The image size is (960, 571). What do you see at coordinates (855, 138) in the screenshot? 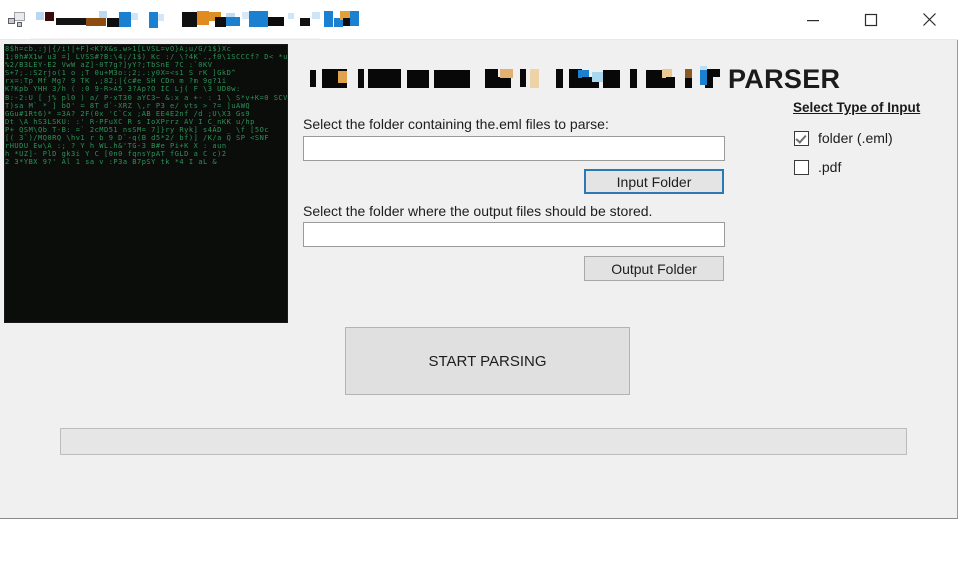
I see `checkbox-label-folder-eml: folder (.eml)` at bounding box center [855, 138].